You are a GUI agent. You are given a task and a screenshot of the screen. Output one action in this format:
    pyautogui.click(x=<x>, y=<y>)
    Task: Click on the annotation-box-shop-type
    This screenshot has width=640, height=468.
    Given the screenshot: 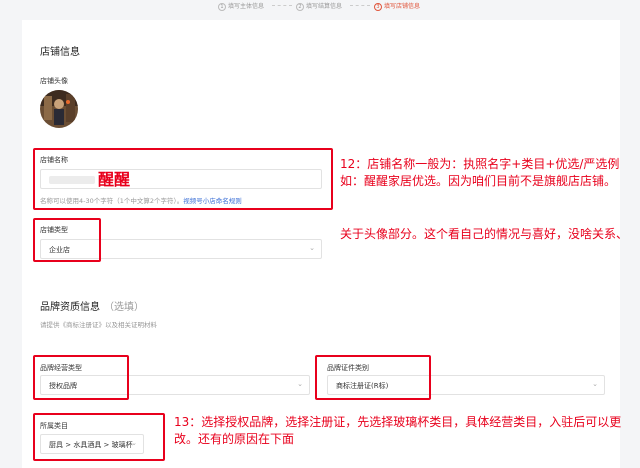 What is the action you would take?
    pyautogui.click(x=67, y=240)
    